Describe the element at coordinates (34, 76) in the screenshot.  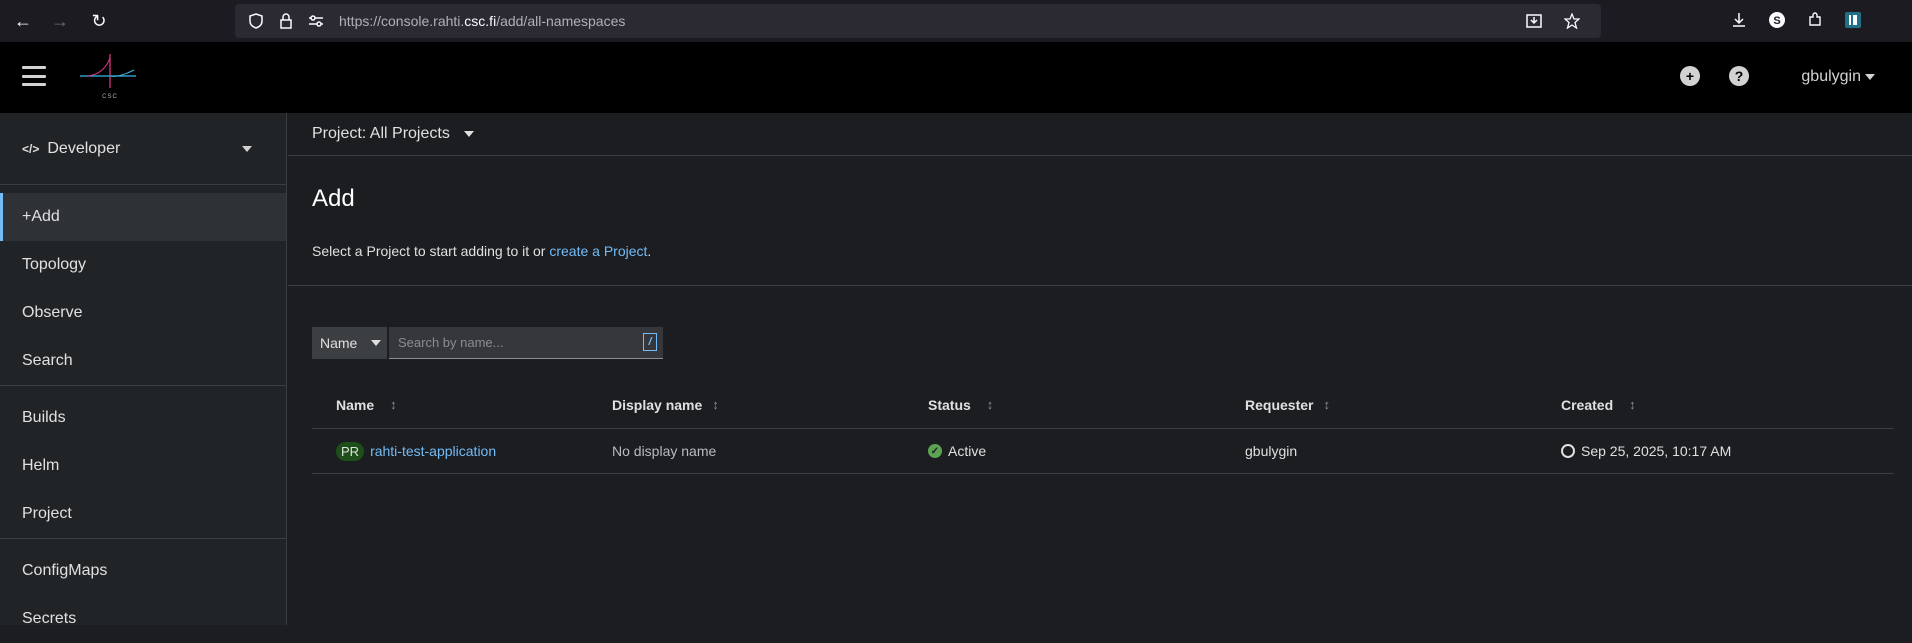
I see `hamburger-menu-icon` at that location.